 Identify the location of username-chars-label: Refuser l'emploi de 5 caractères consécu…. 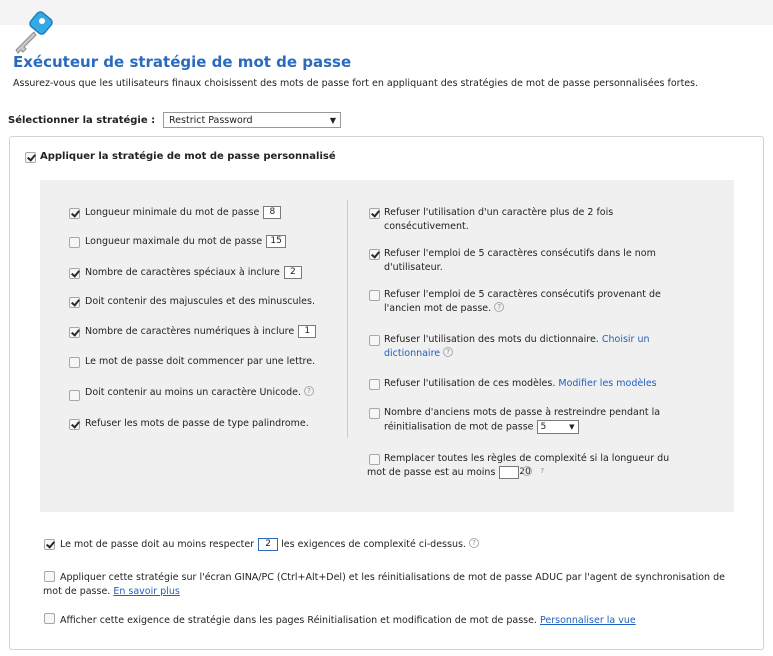
(520, 260).